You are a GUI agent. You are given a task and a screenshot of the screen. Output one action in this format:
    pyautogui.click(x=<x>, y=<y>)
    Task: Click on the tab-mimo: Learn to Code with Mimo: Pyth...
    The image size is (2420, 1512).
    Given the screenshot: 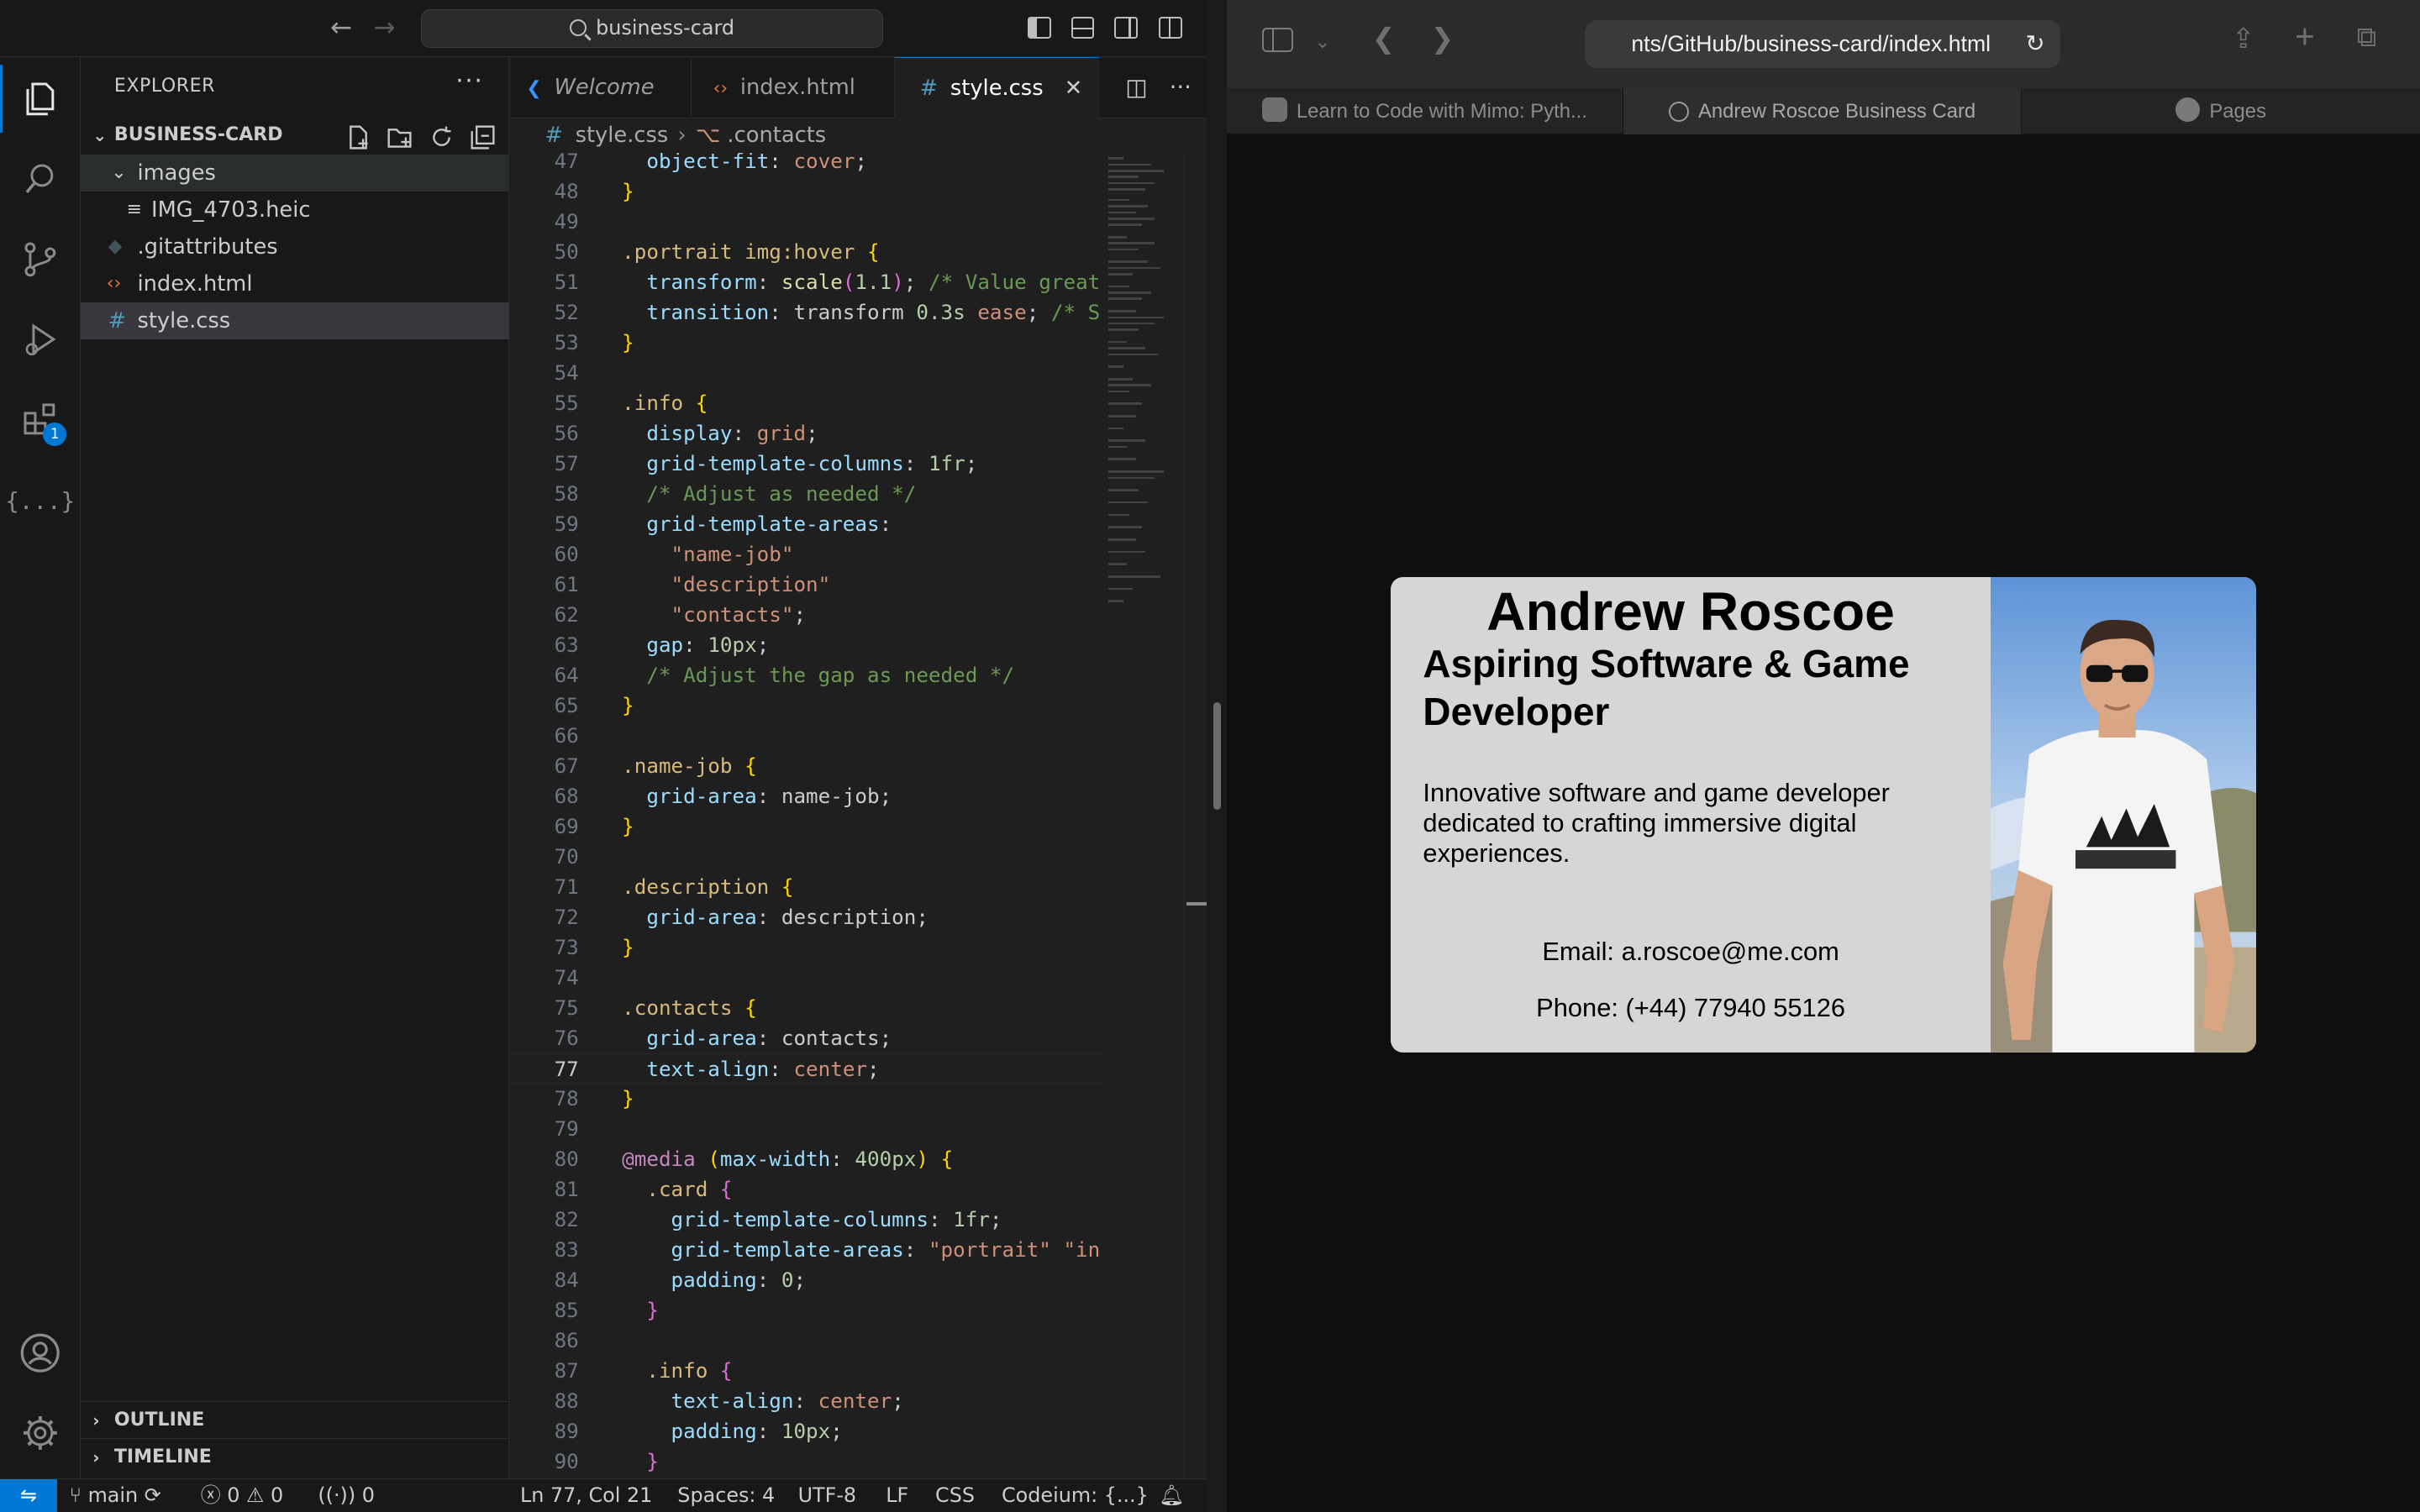 What is the action you would take?
    pyautogui.click(x=1425, y=110)
    